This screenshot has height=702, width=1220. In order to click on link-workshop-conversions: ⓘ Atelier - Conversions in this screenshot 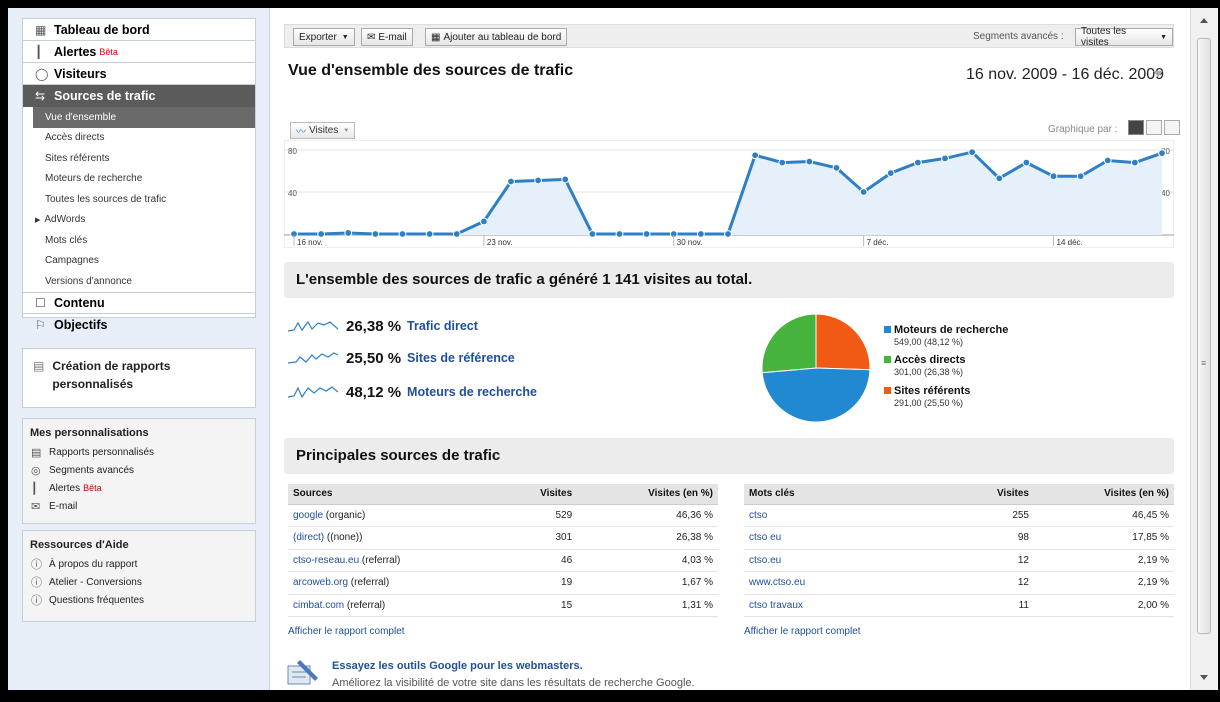, I will do `click(139, 582)`.